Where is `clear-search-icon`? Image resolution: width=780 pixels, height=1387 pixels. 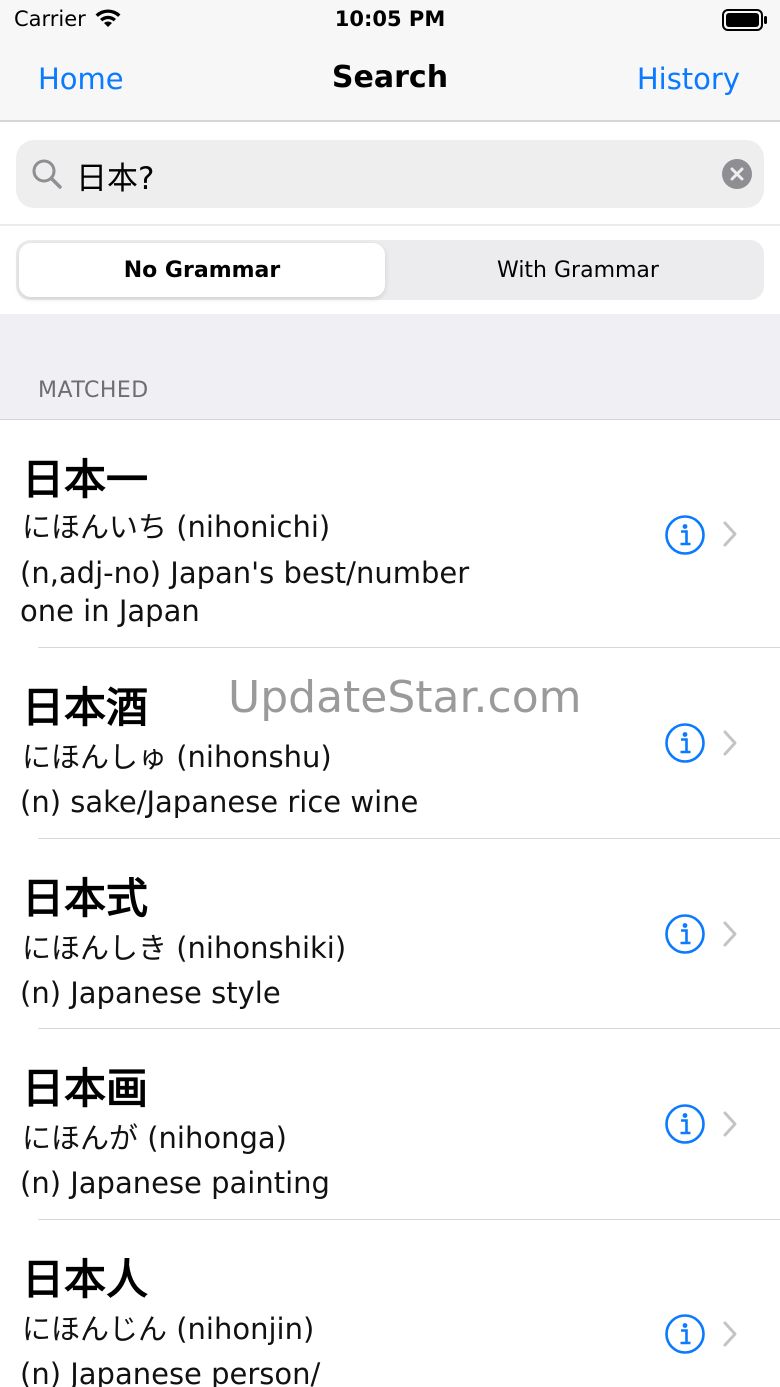
clear-search-icon is located at coordinates (737, 174).